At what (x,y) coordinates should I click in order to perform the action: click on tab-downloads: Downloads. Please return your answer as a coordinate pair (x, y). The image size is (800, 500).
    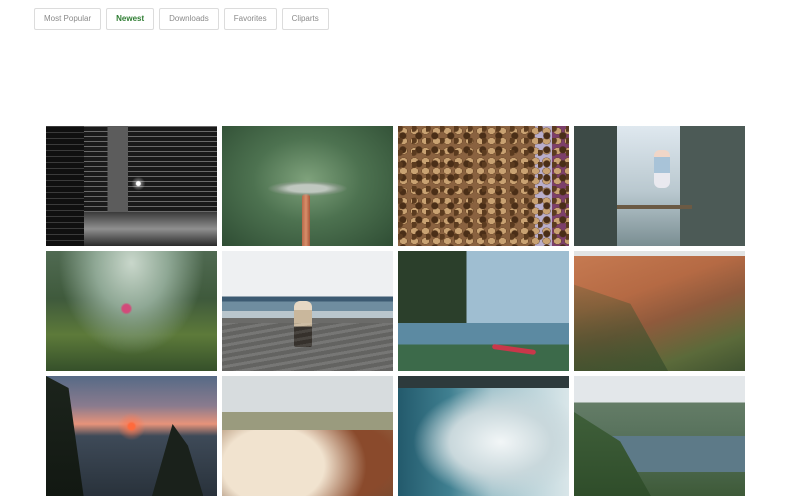
    Looking at the image, I should click on (189, 19).